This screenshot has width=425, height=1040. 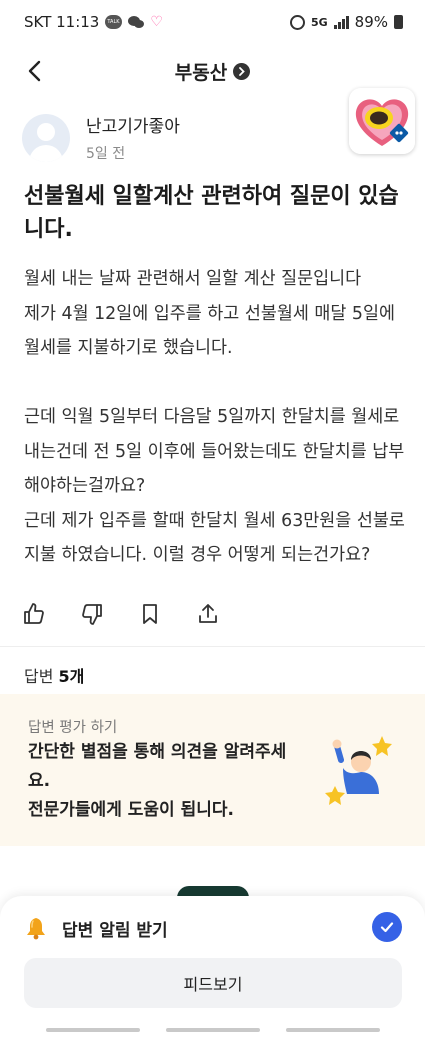 I want to click on nav-back, so click(x=333, y=1030).